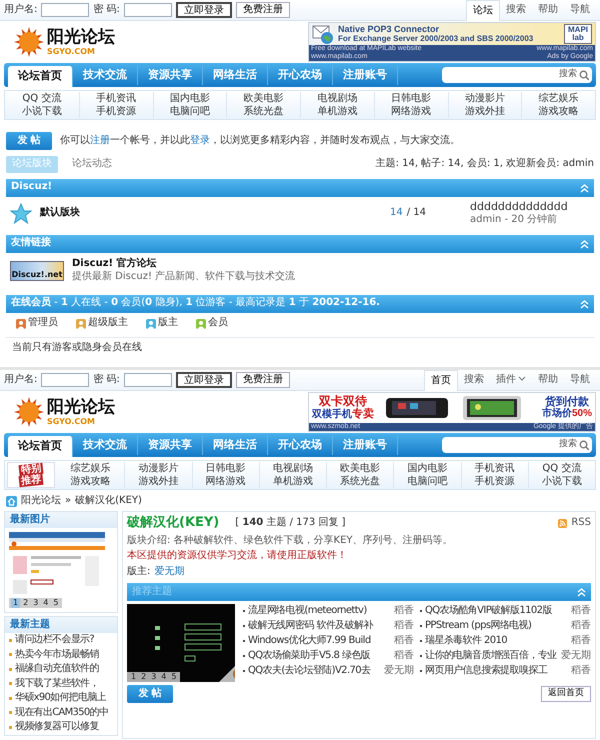 The height and width of the screenshot is (740, 600). Describe the element at coordinates (563, 523) in the screenshot. I see `rss-icon` at that location.